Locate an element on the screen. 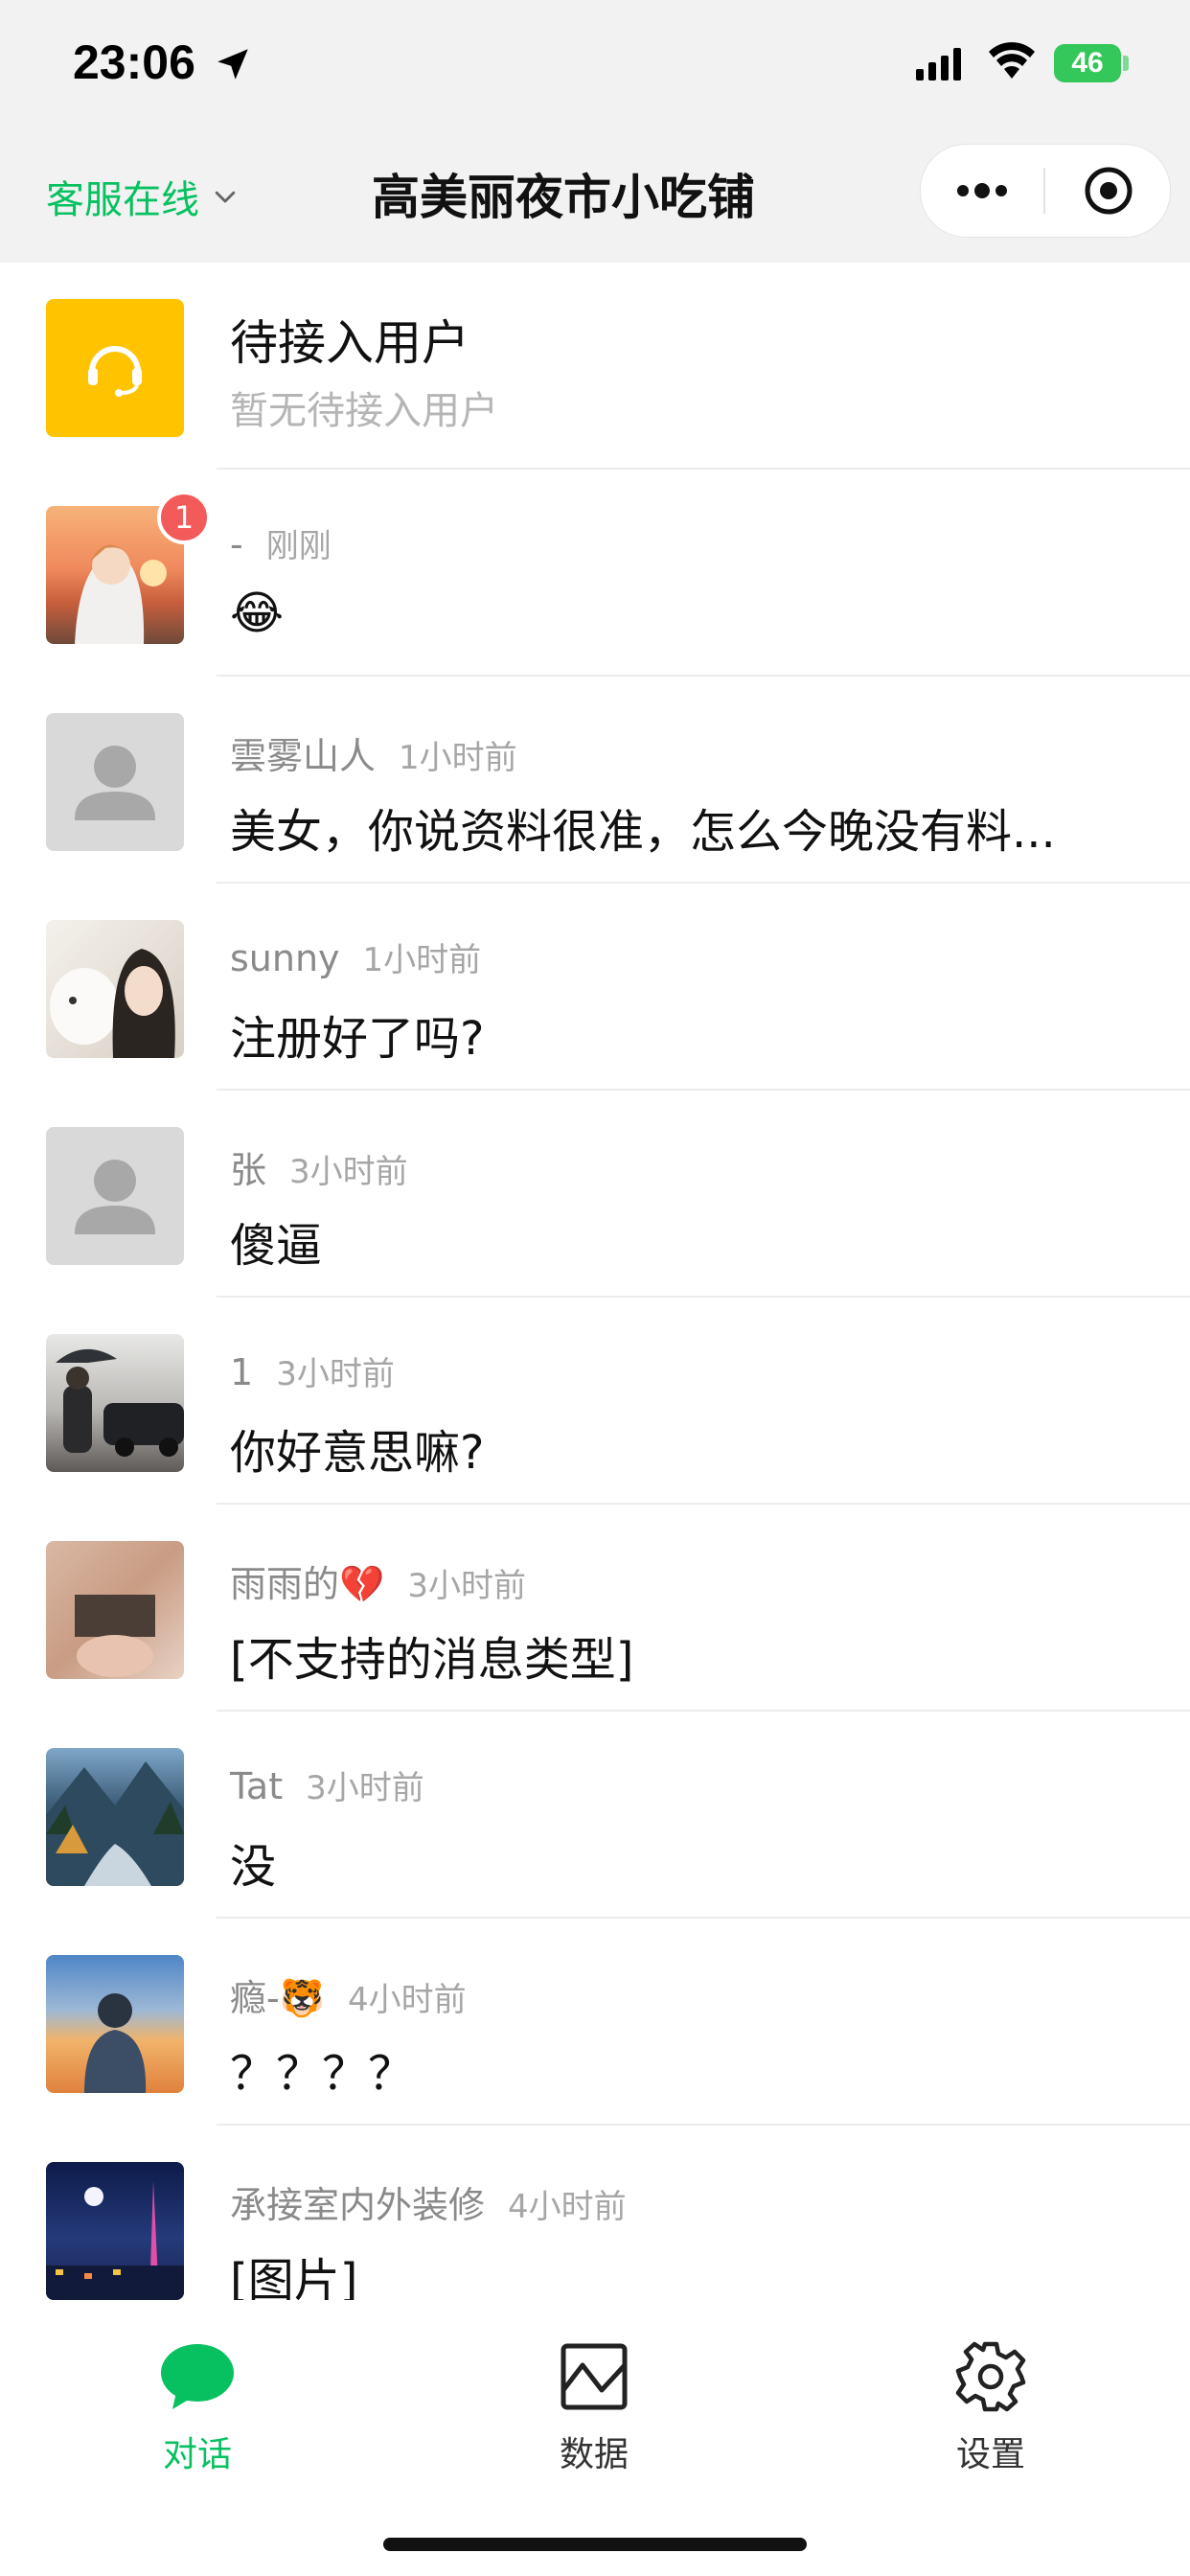 Image resolution: width=1190 pixels, height=2576 pixels. cellular-signal-icon is located at coordinates (938, 64).